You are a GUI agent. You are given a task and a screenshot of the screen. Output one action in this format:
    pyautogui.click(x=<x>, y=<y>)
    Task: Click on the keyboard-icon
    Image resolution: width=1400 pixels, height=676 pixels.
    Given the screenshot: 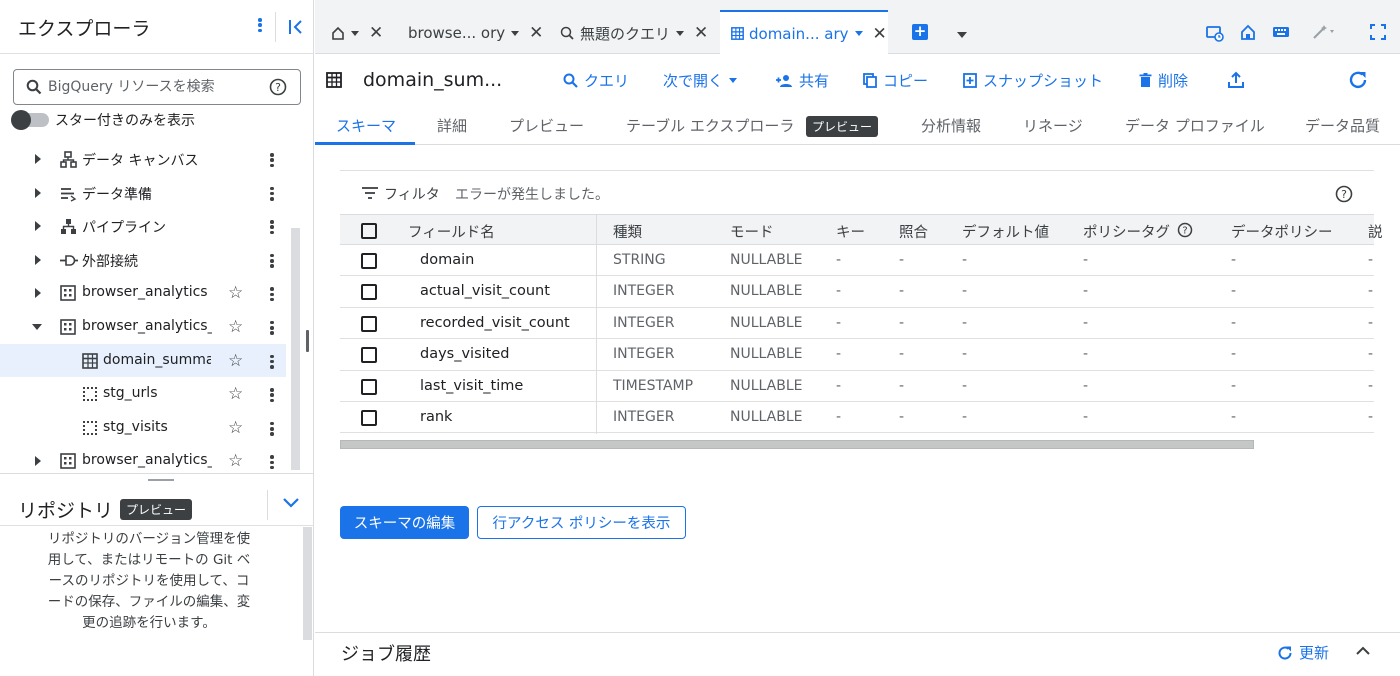 What is the action you would take?
    pyautogui.click(x=1281, y=32)
    